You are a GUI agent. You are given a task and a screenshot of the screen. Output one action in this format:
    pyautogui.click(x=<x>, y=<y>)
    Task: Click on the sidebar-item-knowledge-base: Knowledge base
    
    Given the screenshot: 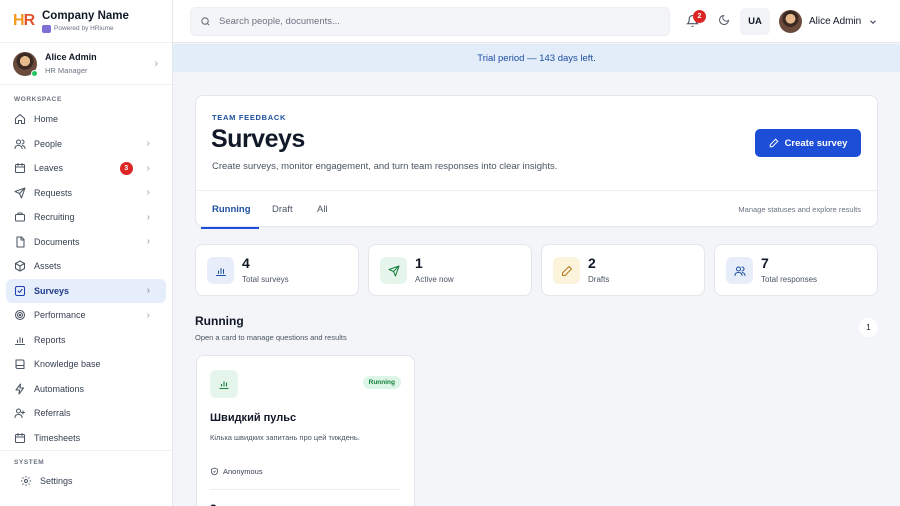 What is the action you would take?
    pyautogui.click(x=83, y=364)
    